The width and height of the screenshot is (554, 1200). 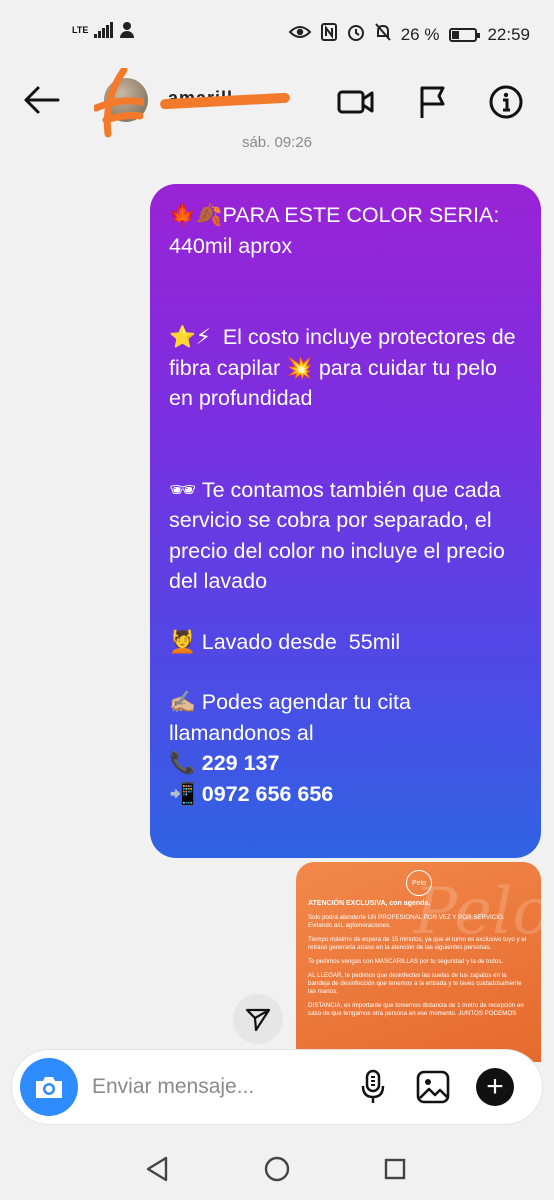 What do you see at coordinates (419, 883) in the screenshot?
I see `salon-logo: Pelo` at bounding box center [419, 883].